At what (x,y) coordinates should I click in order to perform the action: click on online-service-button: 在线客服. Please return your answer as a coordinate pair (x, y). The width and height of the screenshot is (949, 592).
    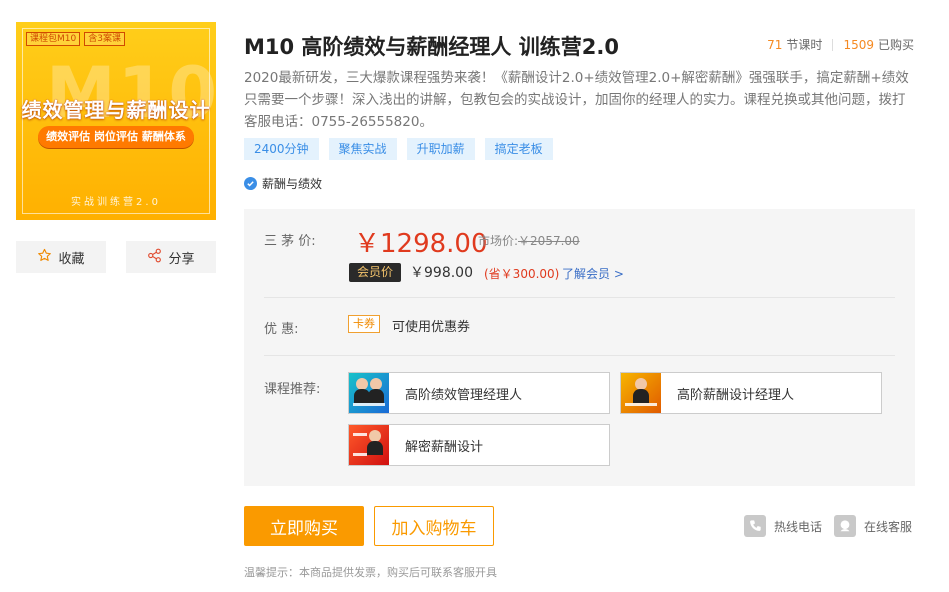
    Looking at the image, I should click on (873, 526).